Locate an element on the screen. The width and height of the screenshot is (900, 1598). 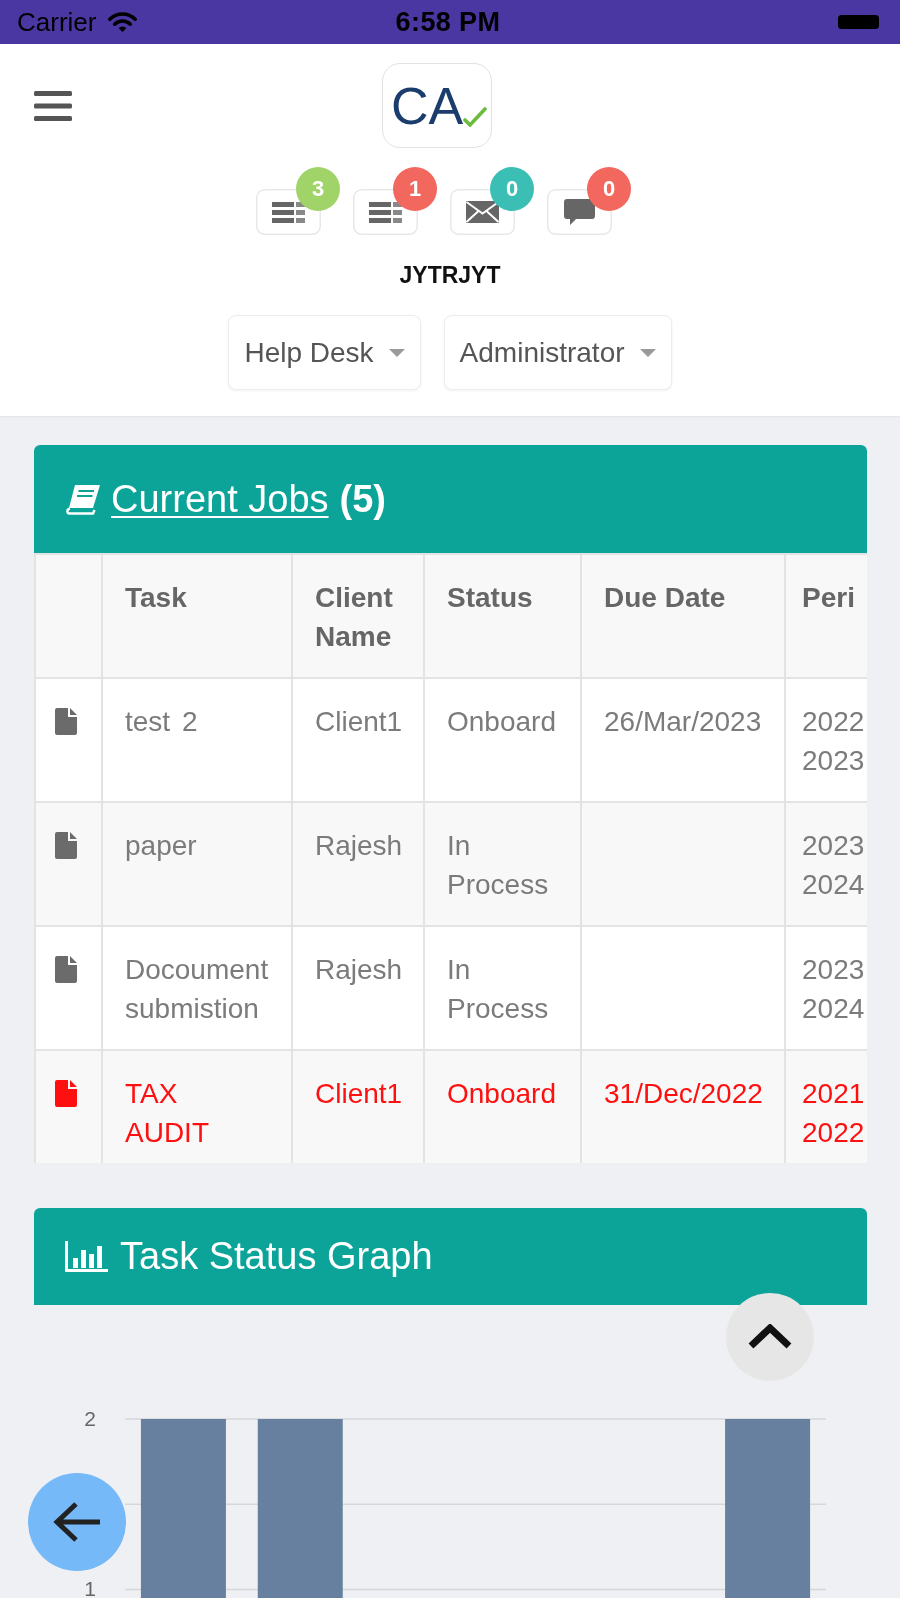
shortcut-button: 1 is located at coordinates (395, 201).